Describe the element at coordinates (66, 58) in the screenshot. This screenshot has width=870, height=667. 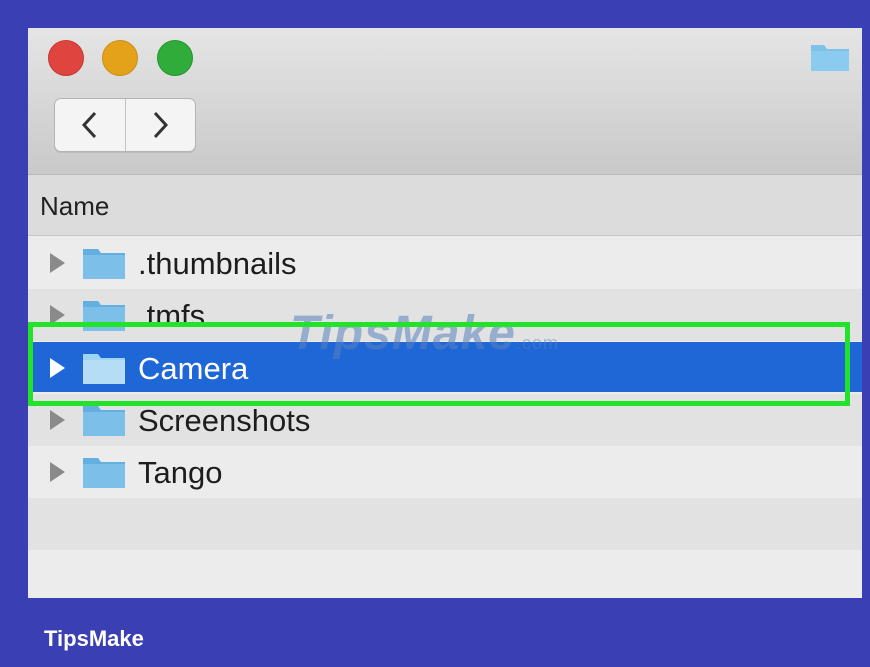
I see `close-button` at that location.